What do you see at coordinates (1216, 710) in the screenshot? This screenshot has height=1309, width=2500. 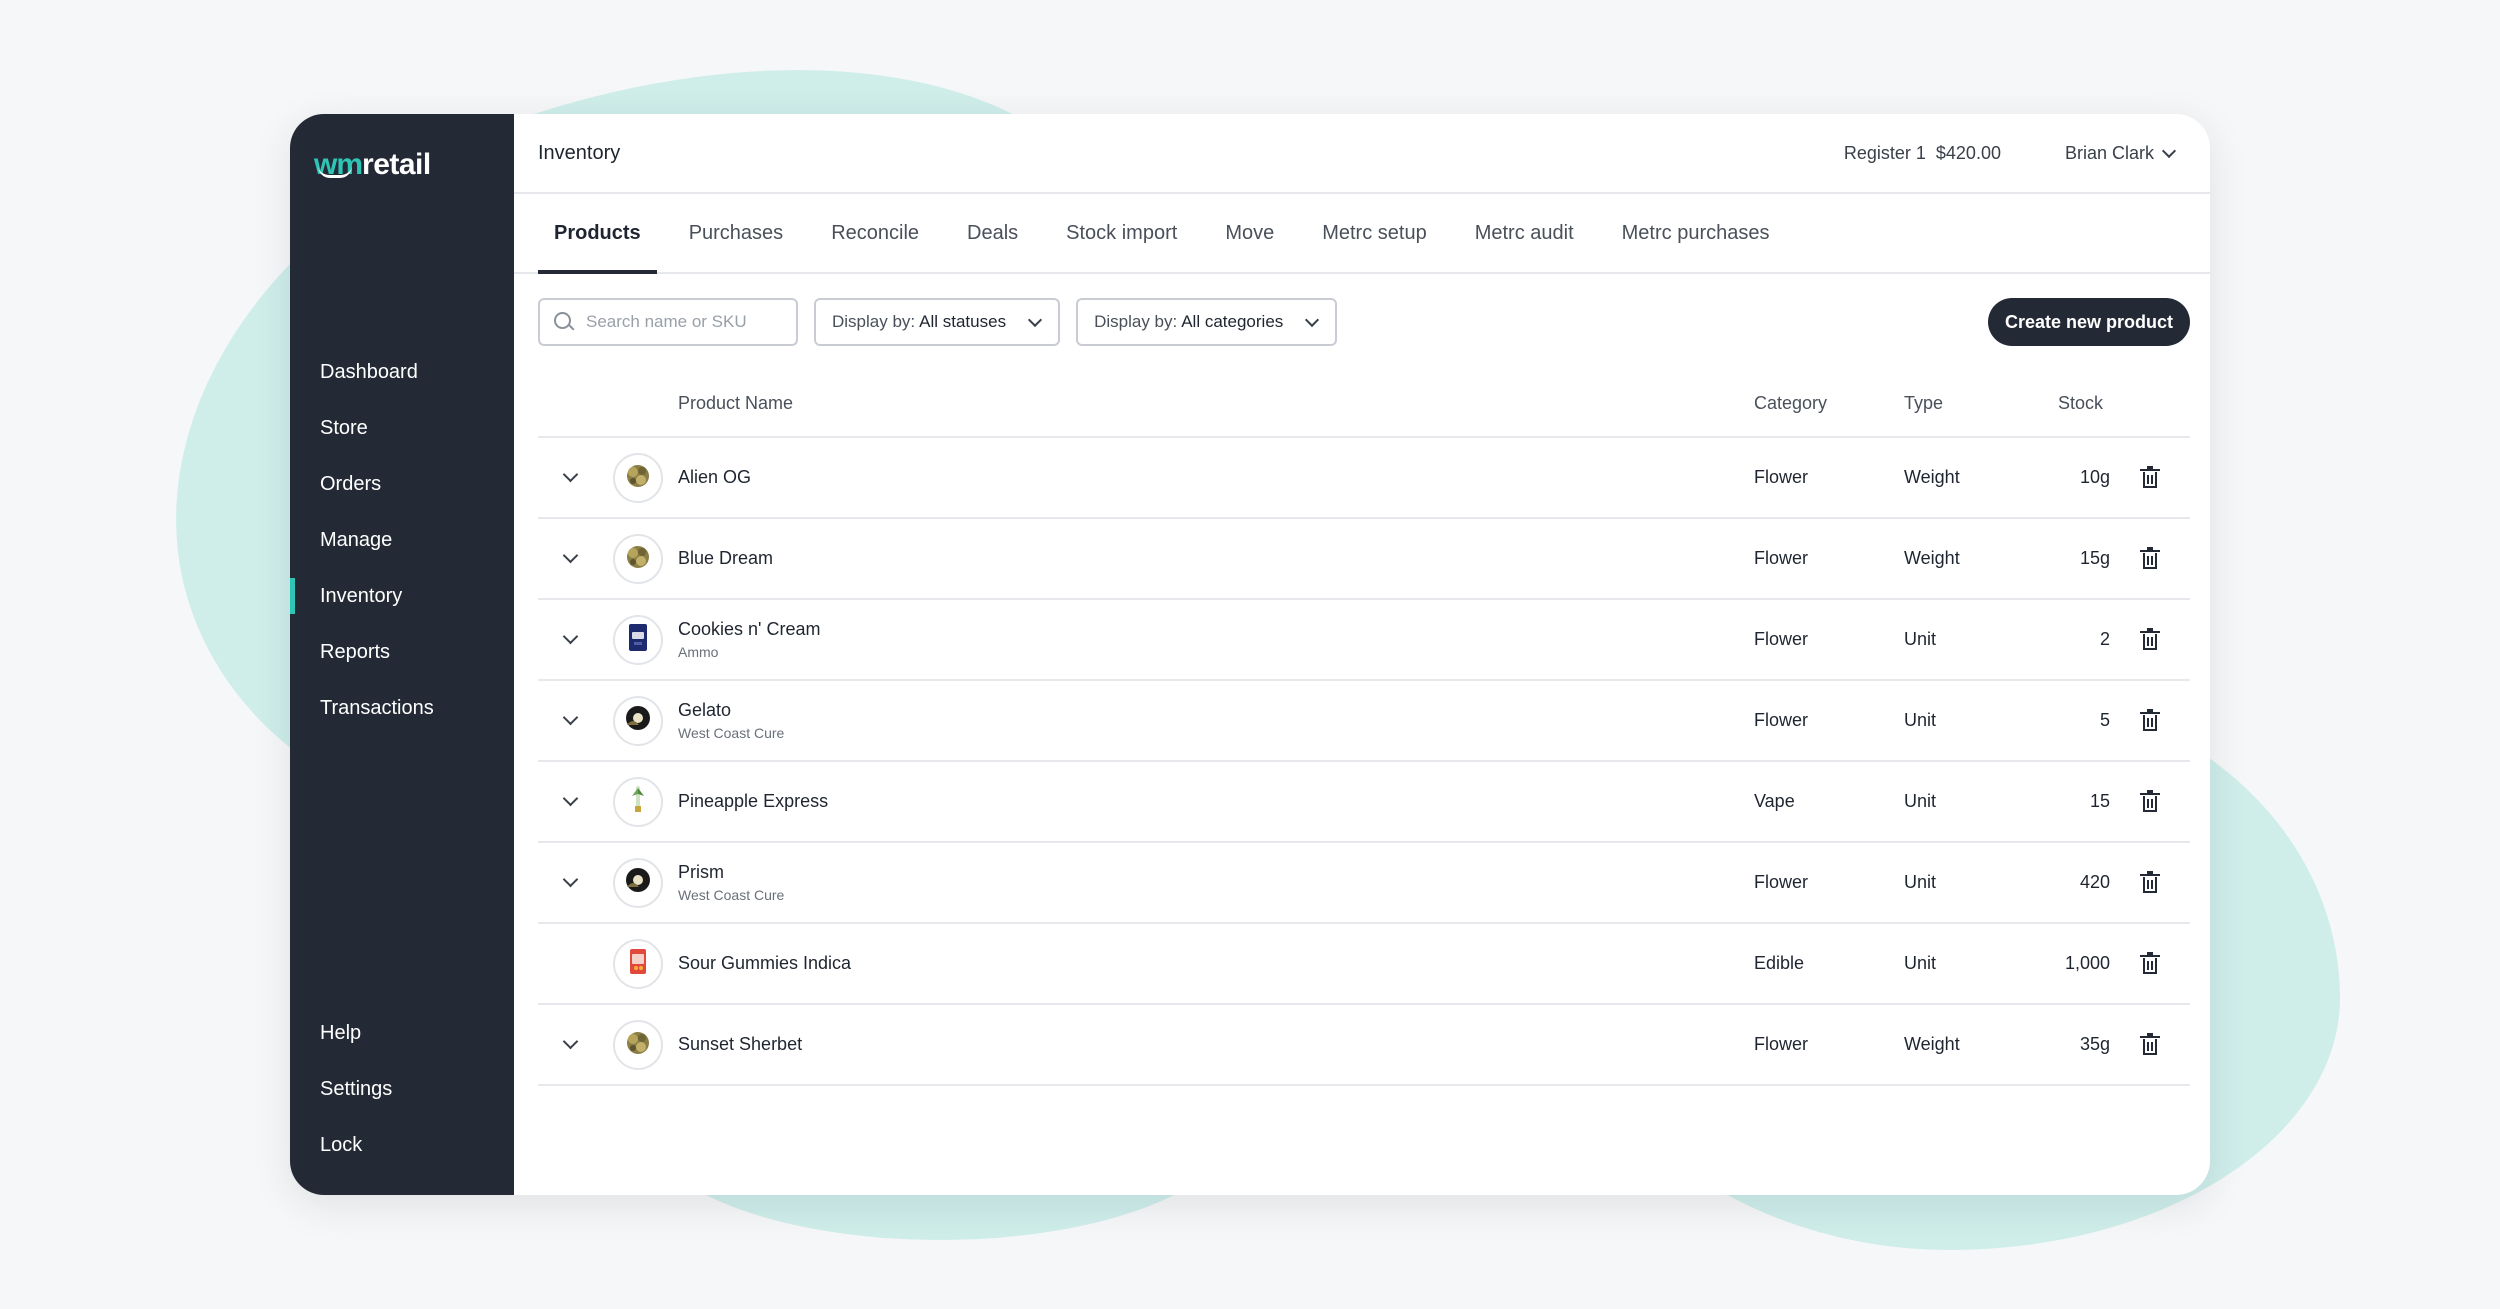 I see `product-name: Gelato` at bounding box center [1216, 710].